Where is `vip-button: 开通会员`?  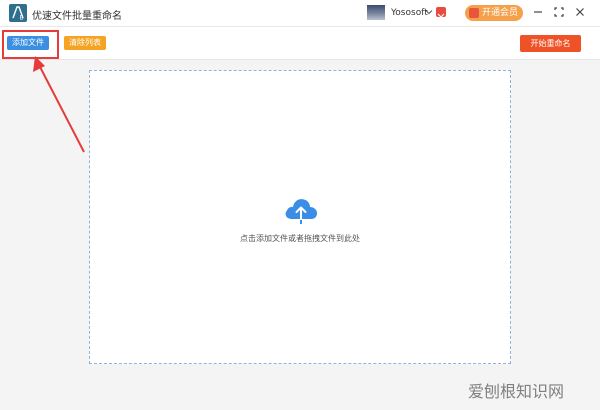 vip-button: 开通会员 is located at coordinates (494, 13).